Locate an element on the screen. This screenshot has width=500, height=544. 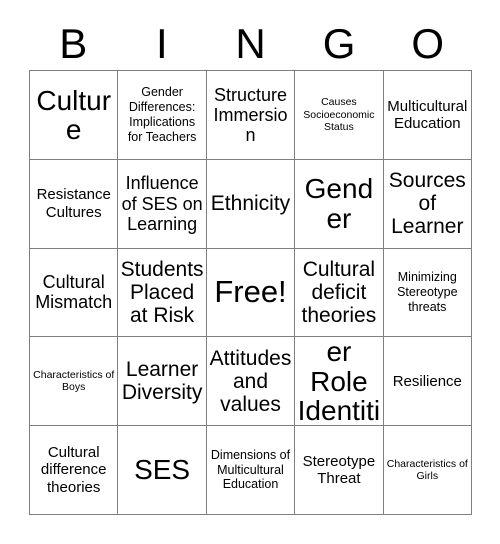
bingo-cell-label: Characteristics of Girls is located at coordinates (427, 470).